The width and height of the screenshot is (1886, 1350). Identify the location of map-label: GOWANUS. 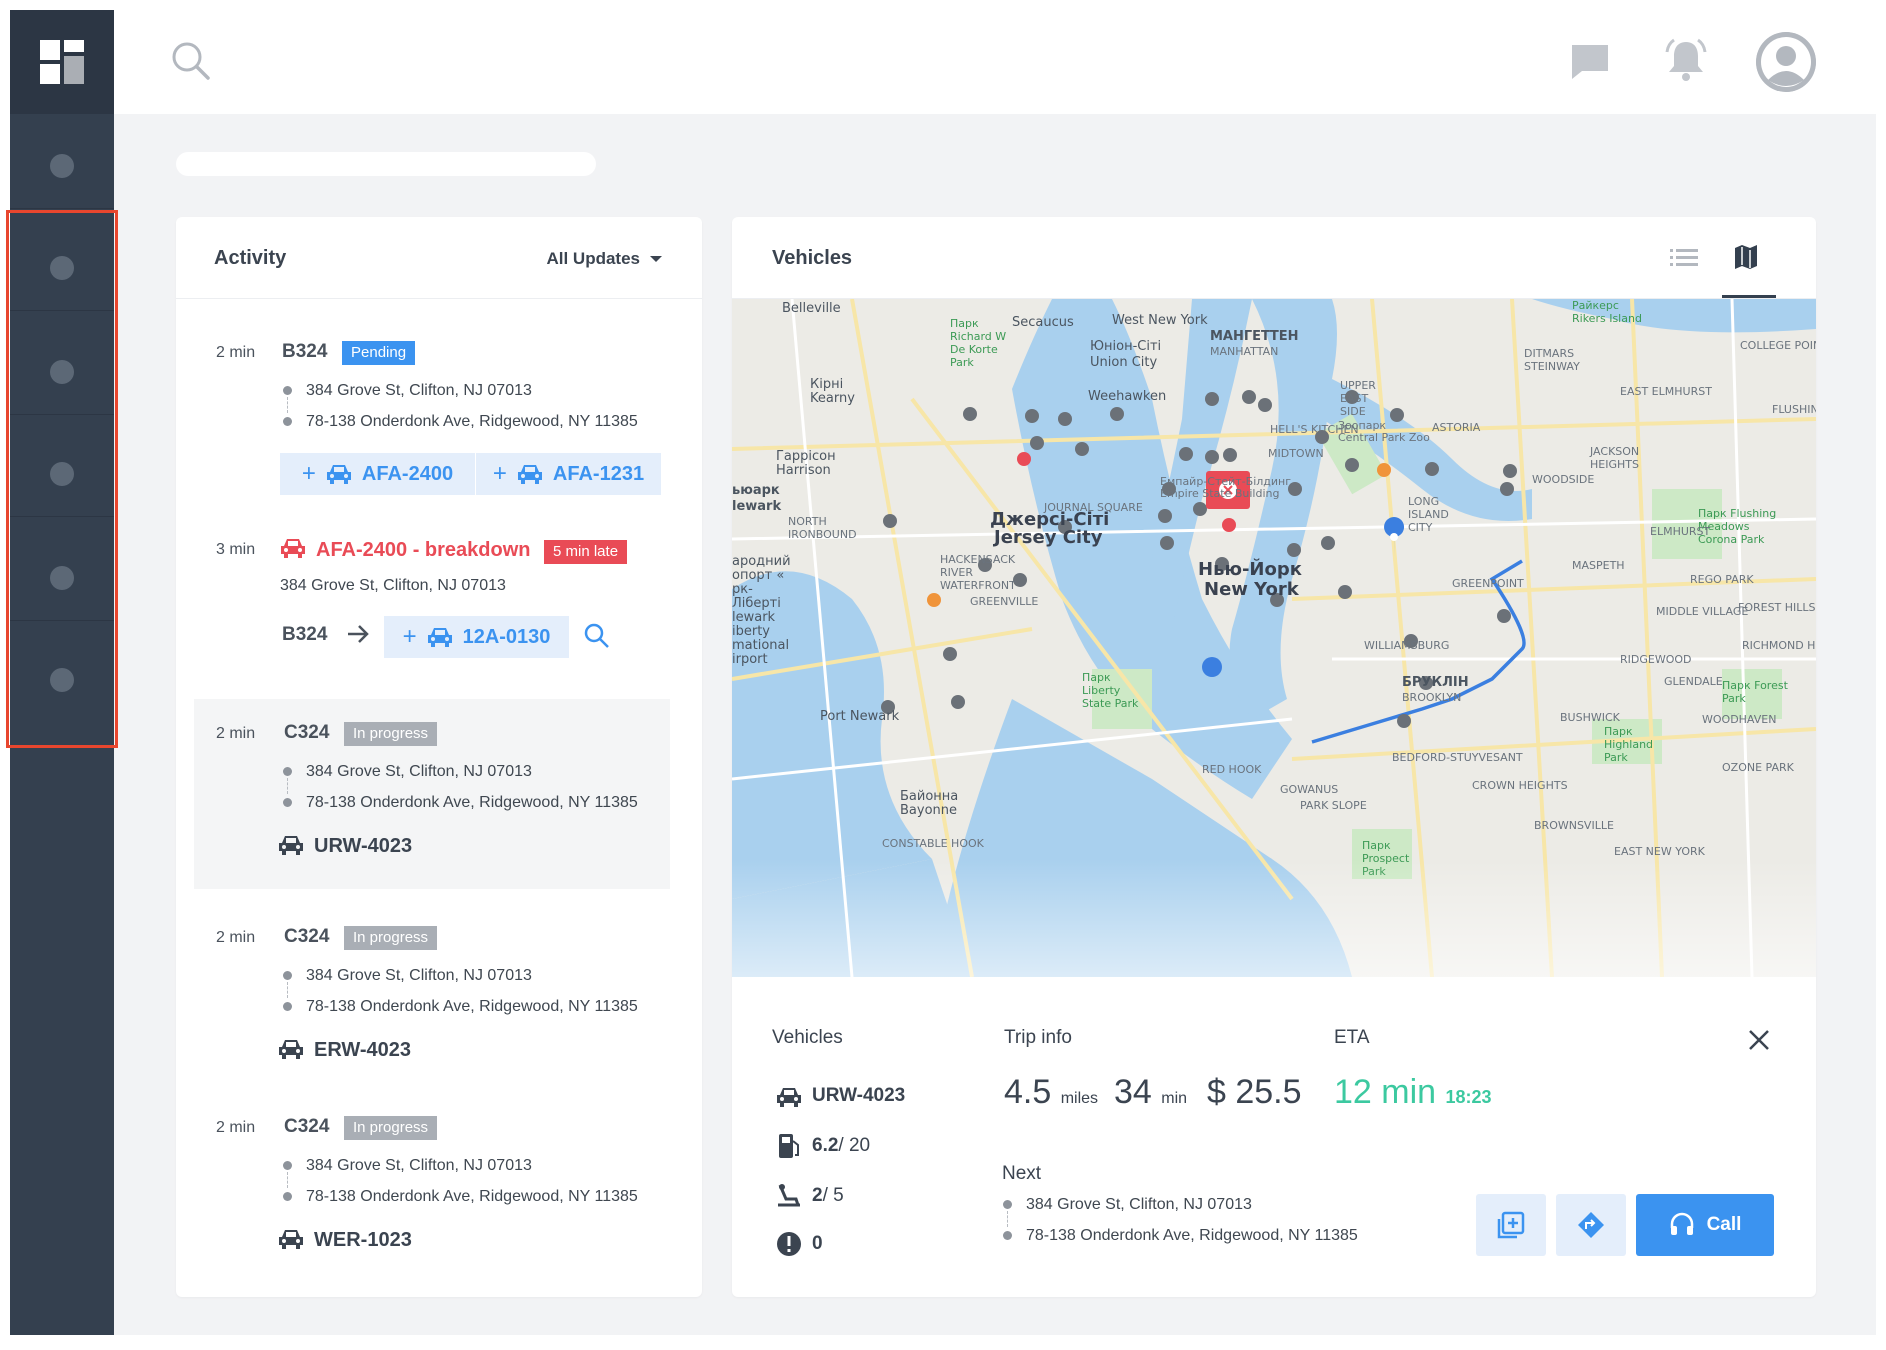
(1309, 789).